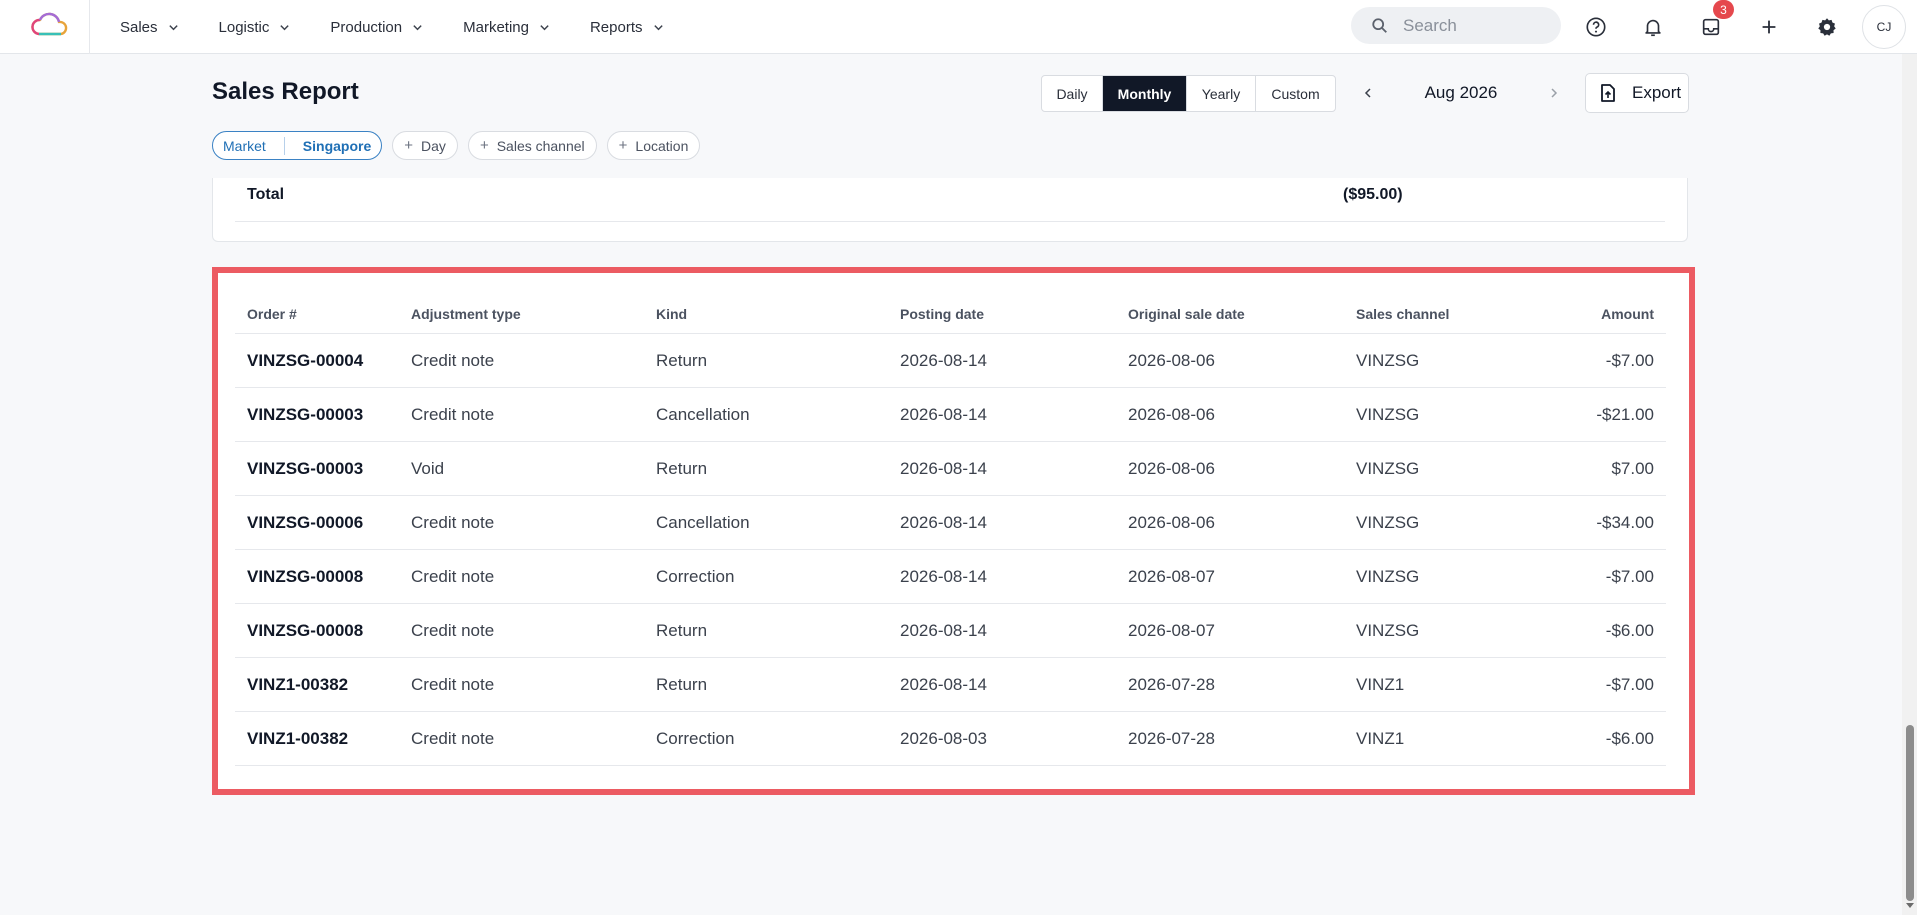 This screenshot has width=1917, height=915. Describe the element at coordinates (1436, 314) in the screenshot. I see `column-header-sales-channel: Sales channel` at that location.